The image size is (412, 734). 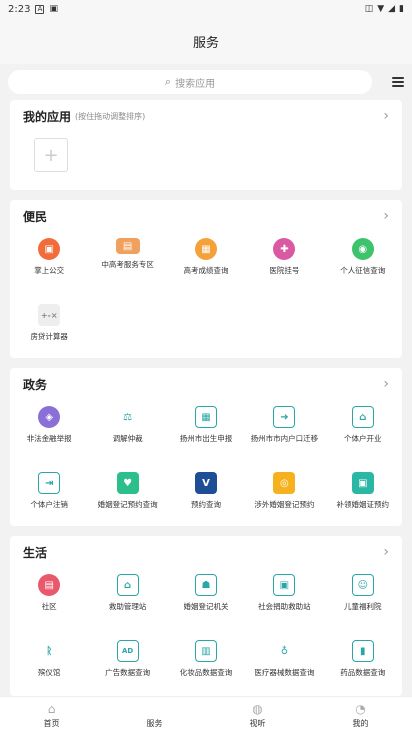 I want to click on app-medical-device: ♁ 医疗器械数据查询, so click(x=284, y=667).